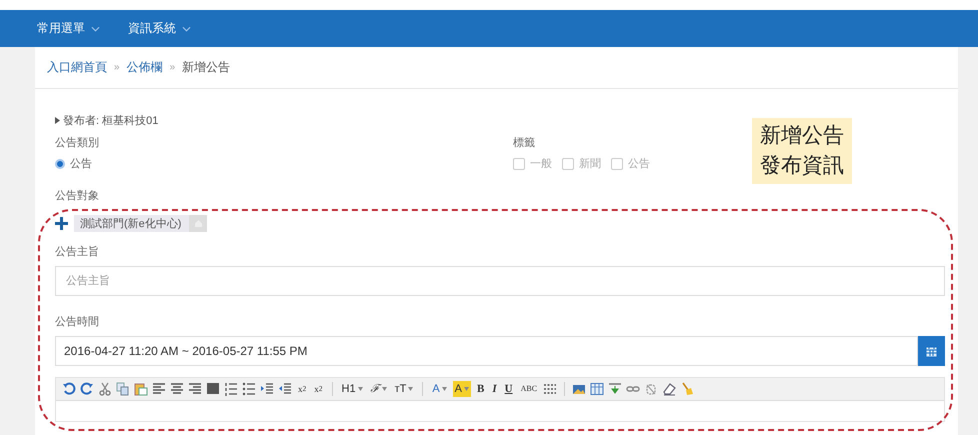 This screenshot has height=435, width=978. Describe the element at coordinates (508, 389) in the screenshot. I see `toolbar-button: U` at that location.